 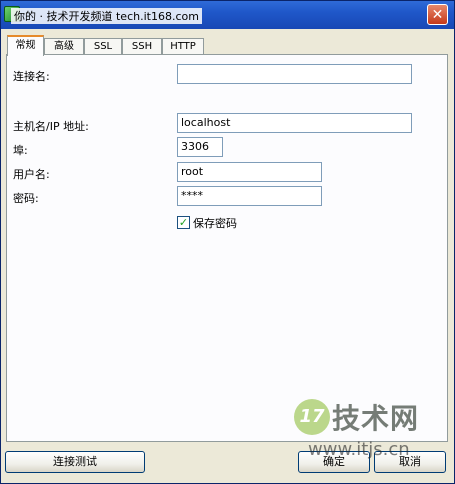 What do you see at coordinates (227, 15) in the screenshot?
I see `title-bar: 你的 · 技术开发频道 tech.it168.com ✕` at bounding box center [227, 15].